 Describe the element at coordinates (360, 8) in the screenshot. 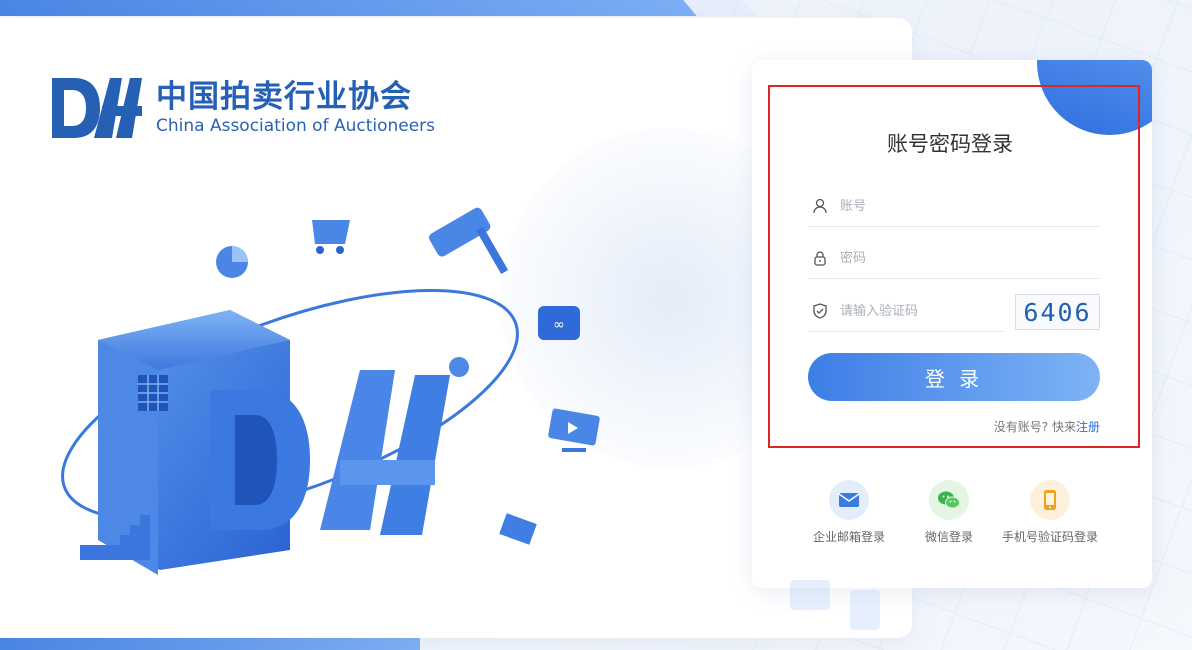

I see `top-accent-bar` at that location.